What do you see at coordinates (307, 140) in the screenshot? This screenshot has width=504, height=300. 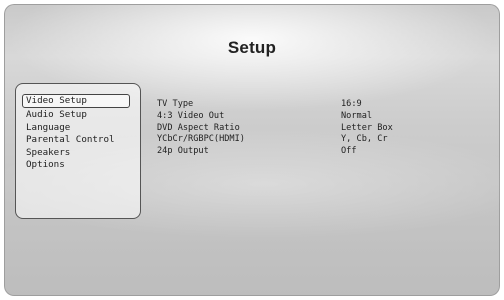 I see `setting-row-color-space: YCbCr/RGBPC(HDMI) Y, Cb, Cr` at bounding box center [307, 140].